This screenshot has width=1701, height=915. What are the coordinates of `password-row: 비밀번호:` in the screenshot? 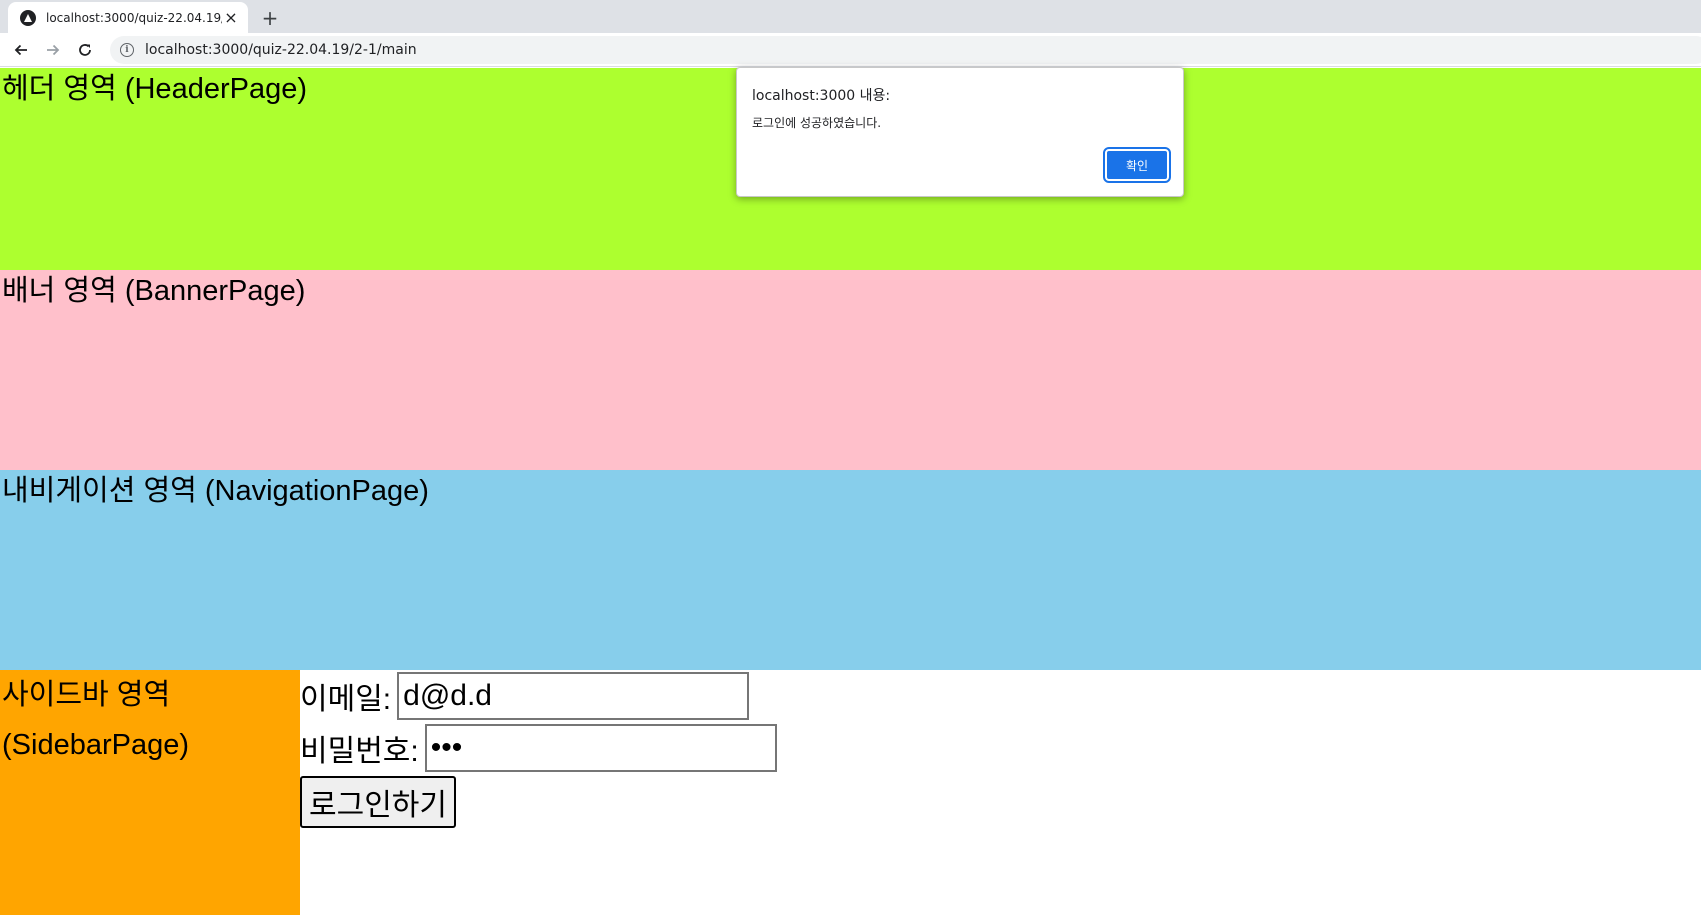 It's located at (1000, 748).